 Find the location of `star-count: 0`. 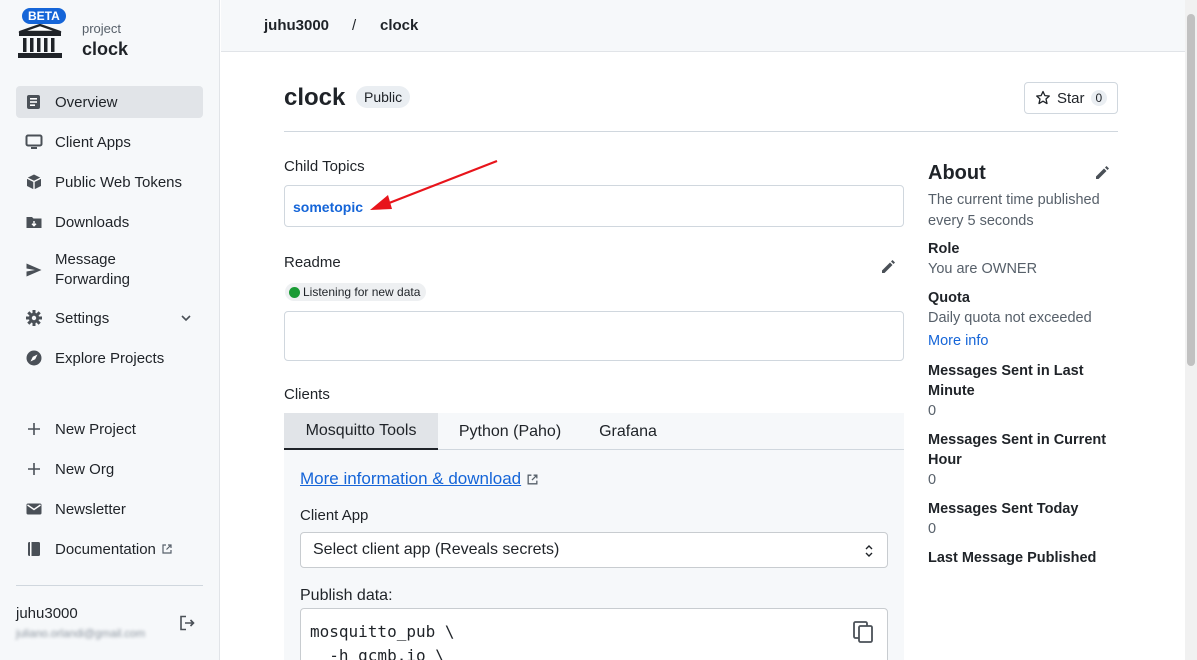

star-count: 0 is located at coordinates (1099, 98).